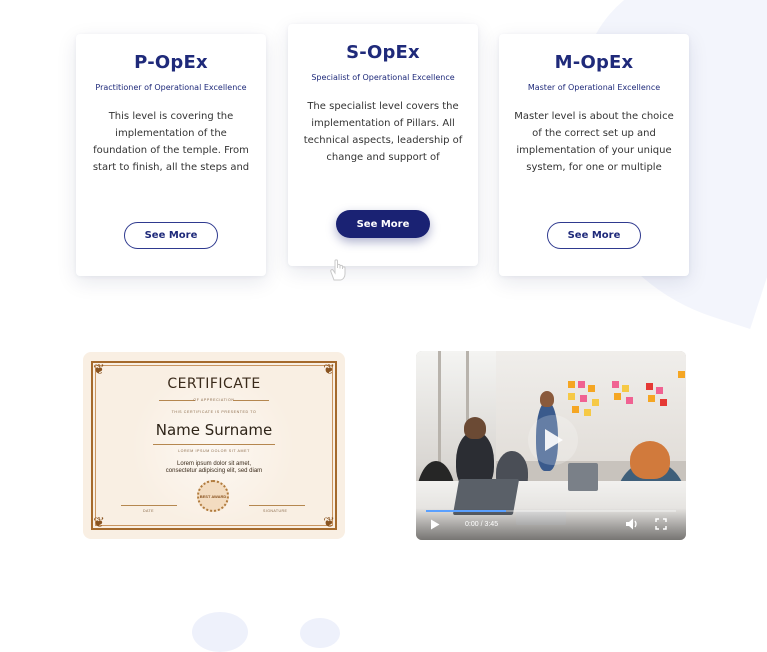  I want to click on card-subtitle: Specialist of Operational Excellence, so click(383, 77).